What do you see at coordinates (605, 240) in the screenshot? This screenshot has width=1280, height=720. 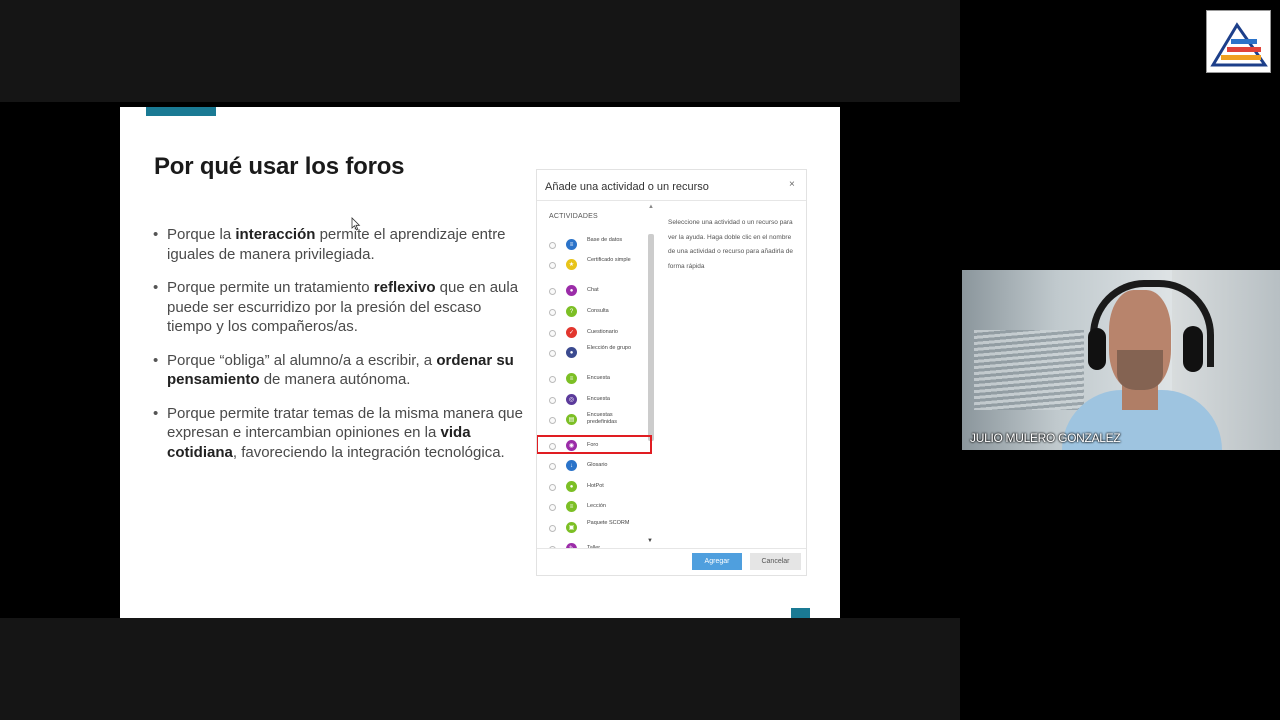 I see `activity-label: Base de datos` at bounding box center [605, 240].